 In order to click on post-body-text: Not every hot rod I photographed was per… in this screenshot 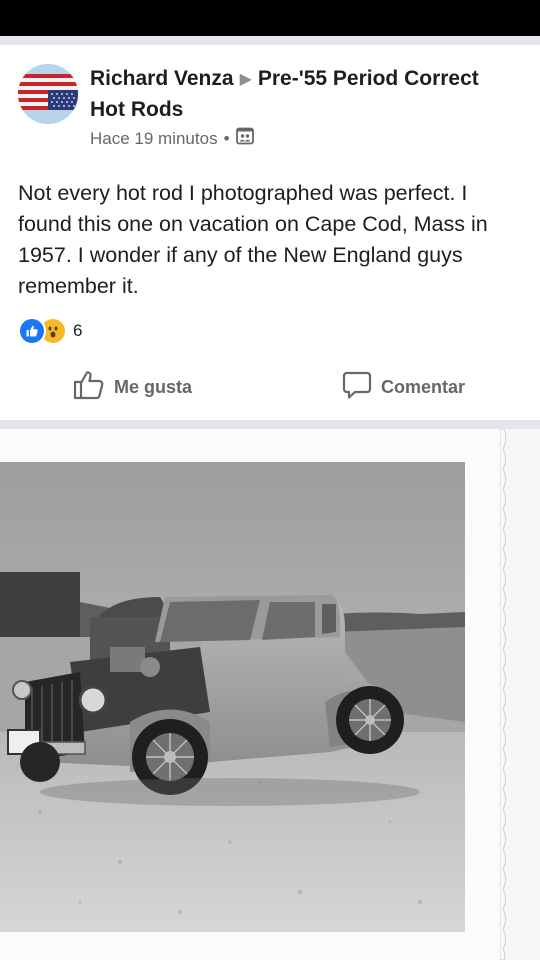, I will do `click(253, 239)`.